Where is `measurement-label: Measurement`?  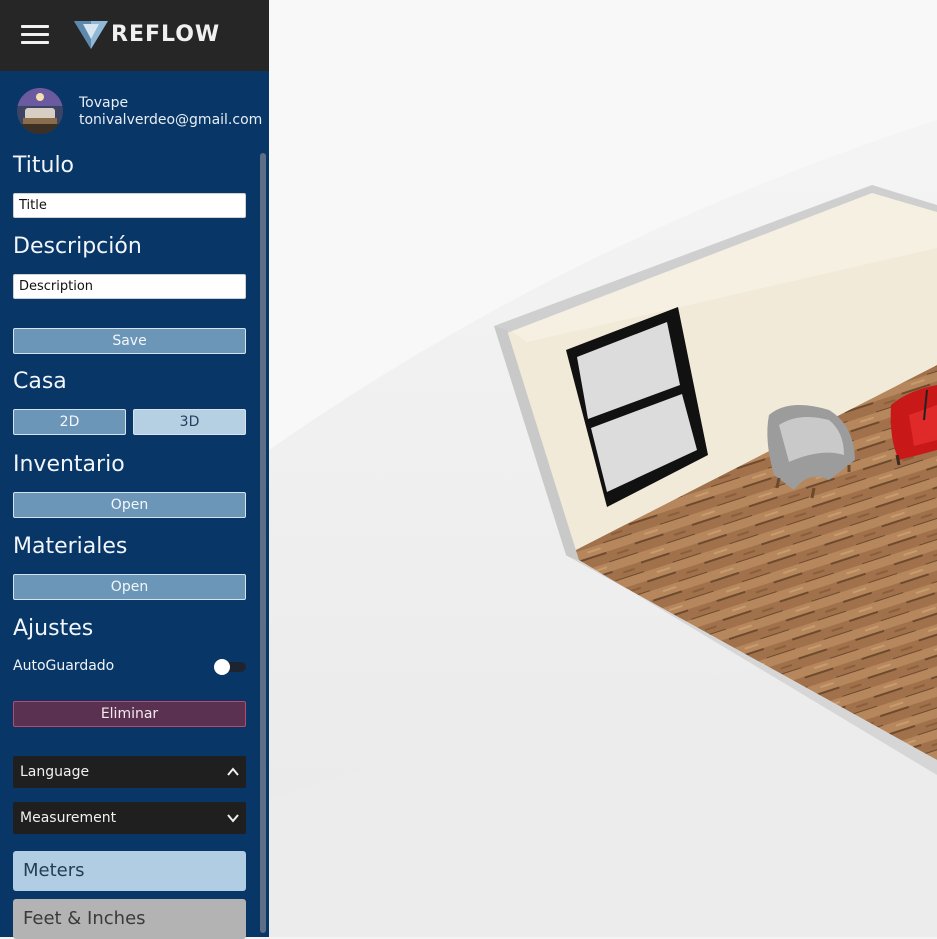 measurement-label: Measurement is located at coordinates (68, 818).